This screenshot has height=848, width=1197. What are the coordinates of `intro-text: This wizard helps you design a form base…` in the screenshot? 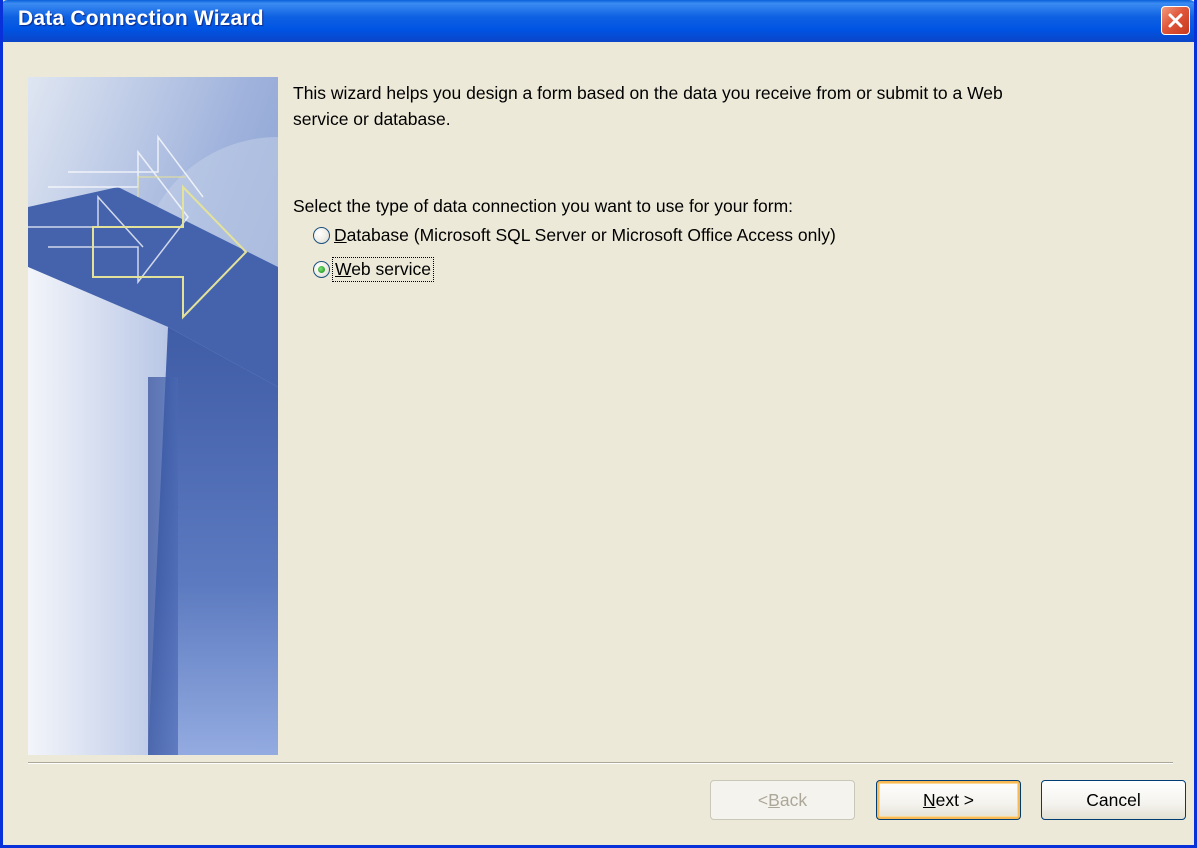 It's located at (738, 106).